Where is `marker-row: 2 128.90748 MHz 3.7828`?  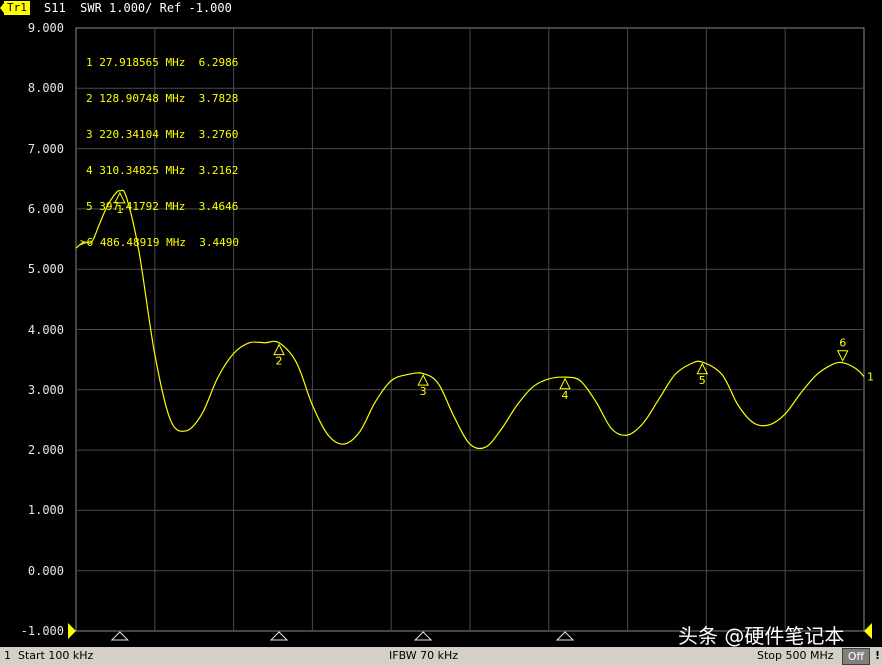
marker-row: 2 128.90748 MHz 3.7828 is located at coordinates (162, 99).